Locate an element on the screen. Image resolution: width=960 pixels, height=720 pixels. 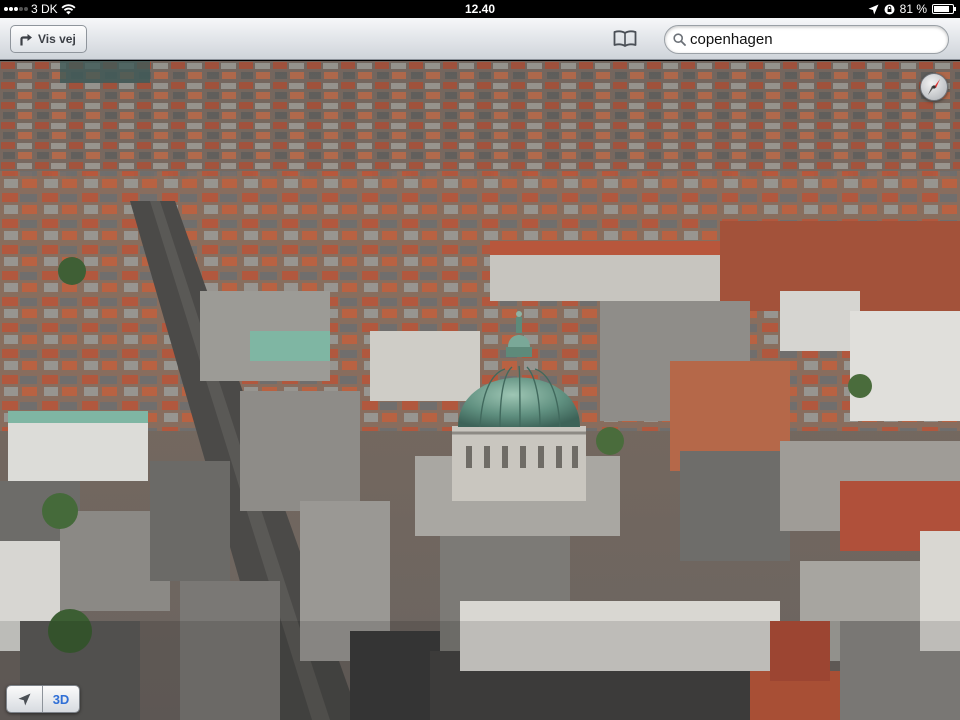
maps-toolbar: Vis vej is located at coordinates (480, 39).